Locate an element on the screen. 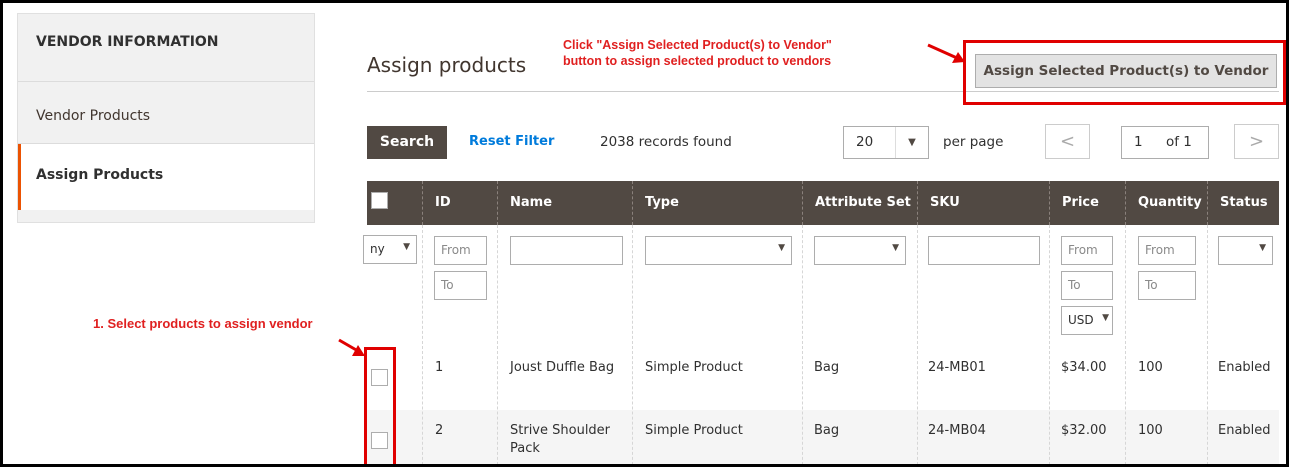 This screenshot has height=467, width=1289. cell-sku: 24-MB01 is located at coordinates (957, 367).